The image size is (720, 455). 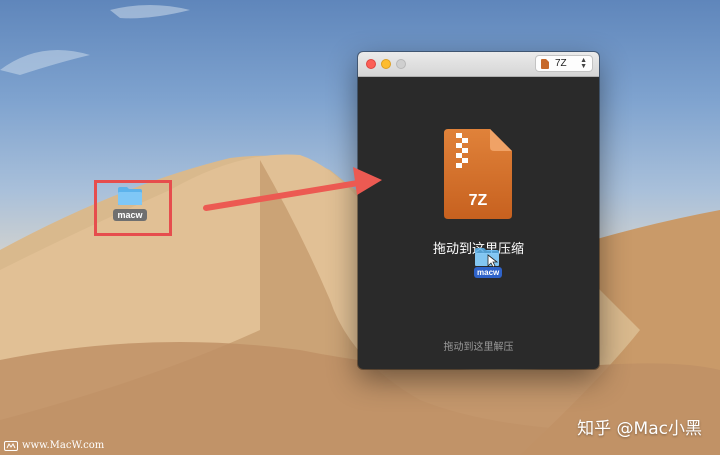 I want to click on watermark-left-text: www.MacW.com, so click(x=63, y=445).